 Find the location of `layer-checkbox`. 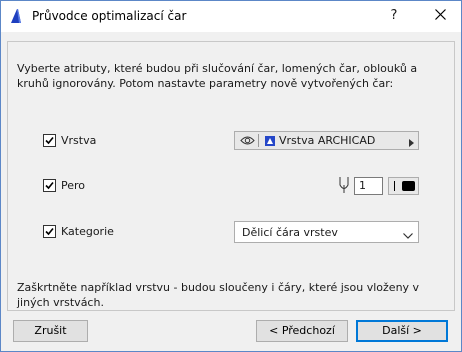

layer-checkbox is located at coordinates (49, 140).